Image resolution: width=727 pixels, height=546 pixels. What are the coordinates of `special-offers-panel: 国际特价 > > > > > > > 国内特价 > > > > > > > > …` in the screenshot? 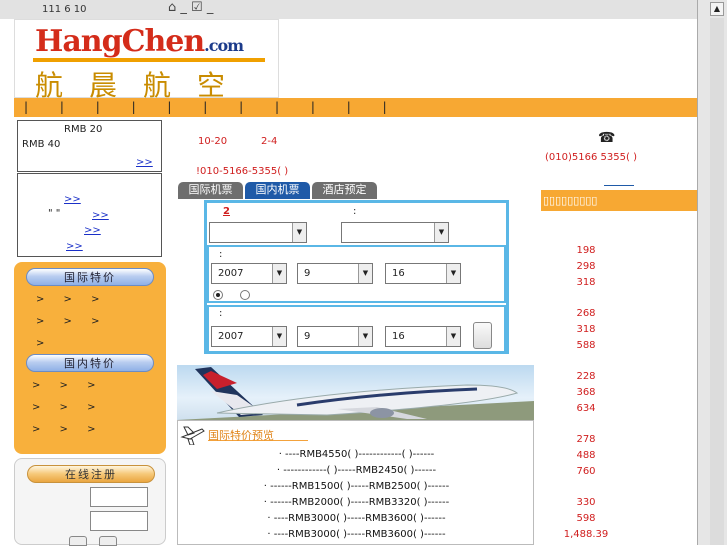 It's located at (90, 358).